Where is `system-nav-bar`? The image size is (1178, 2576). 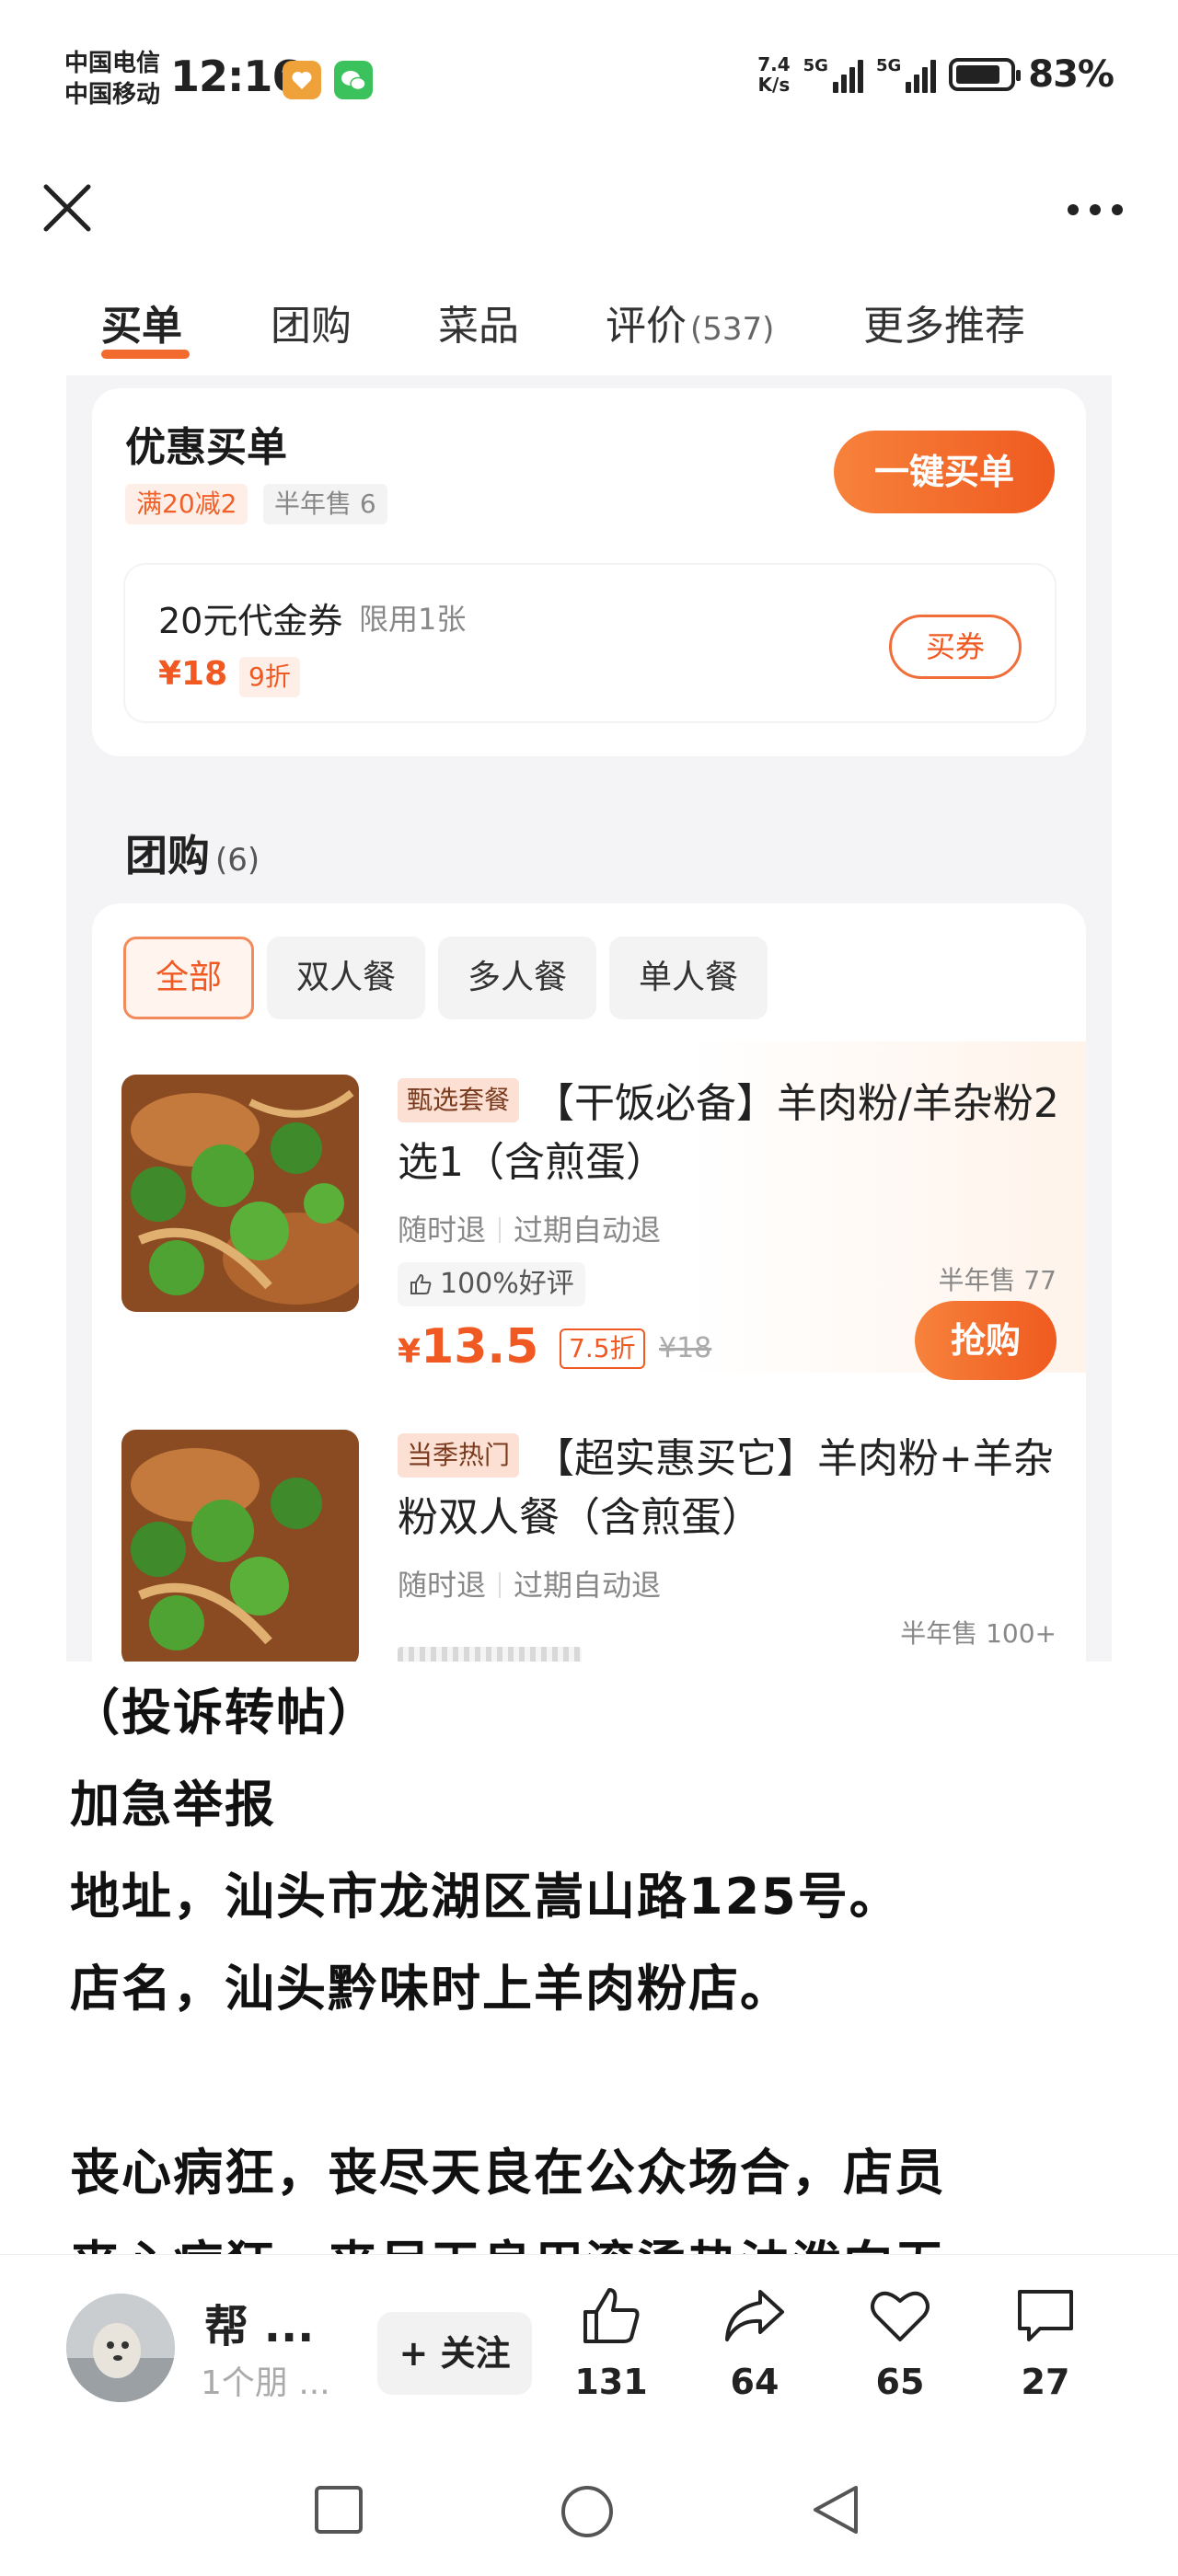
system-nav-bar is located at coordinates (589, 2511).